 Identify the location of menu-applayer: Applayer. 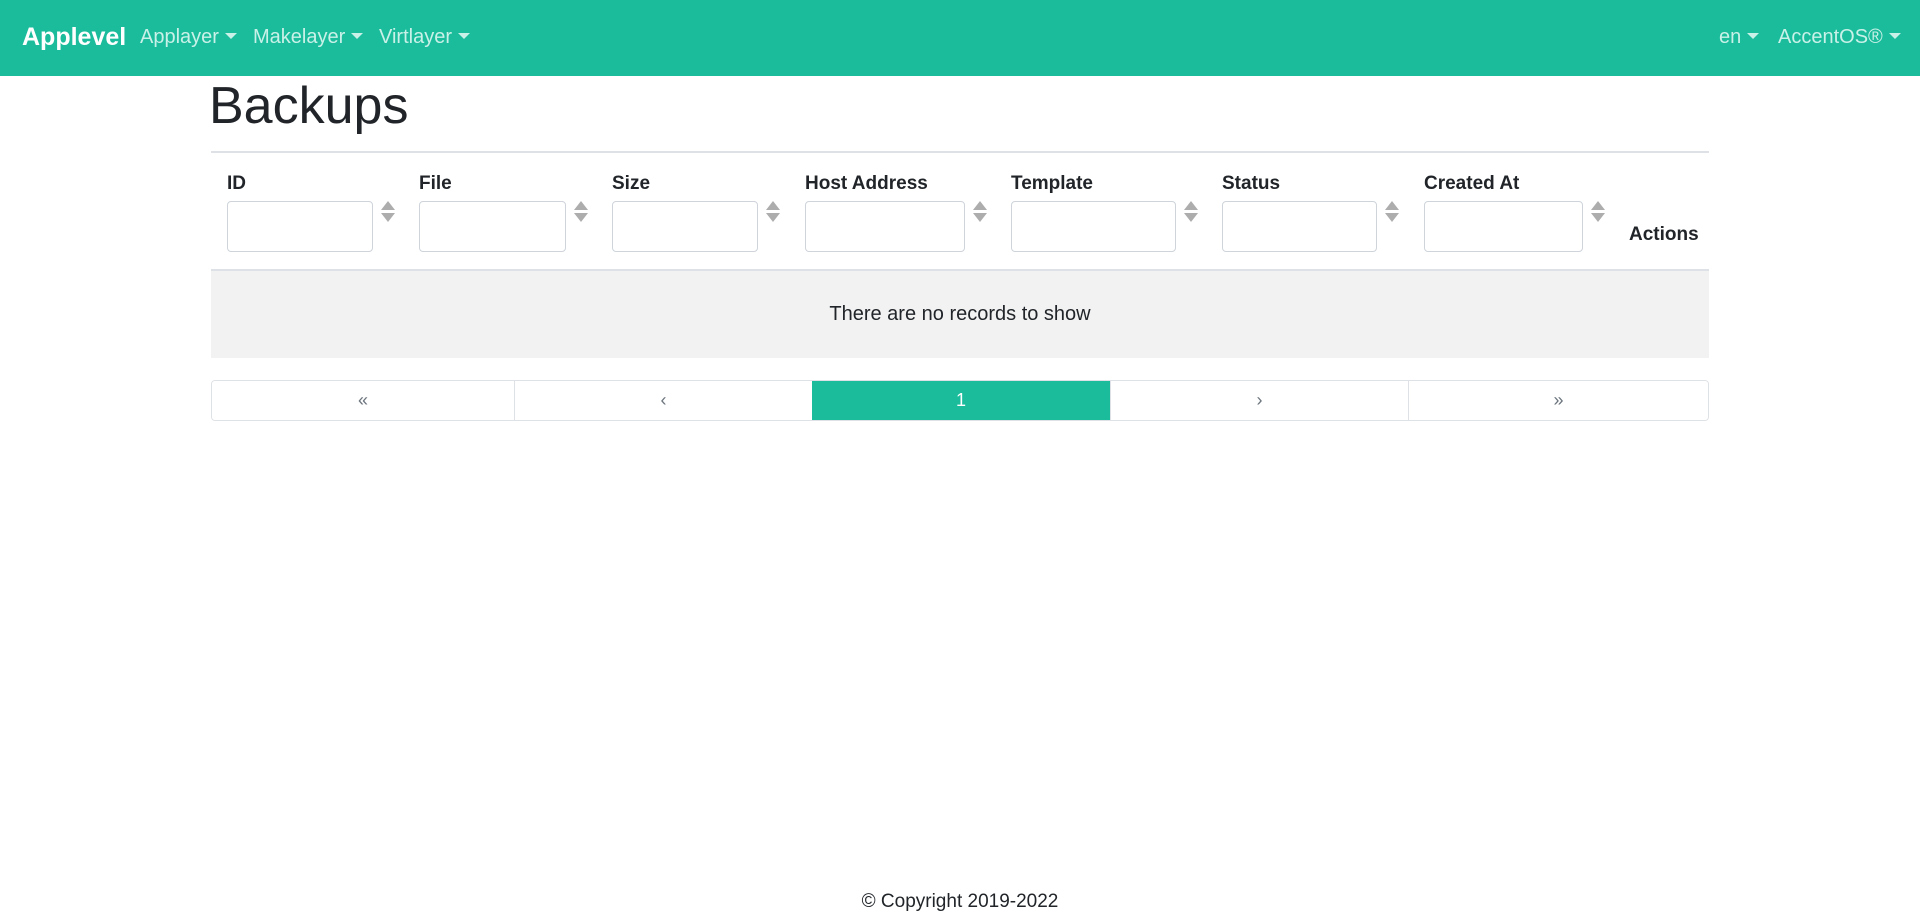
(188, 37).